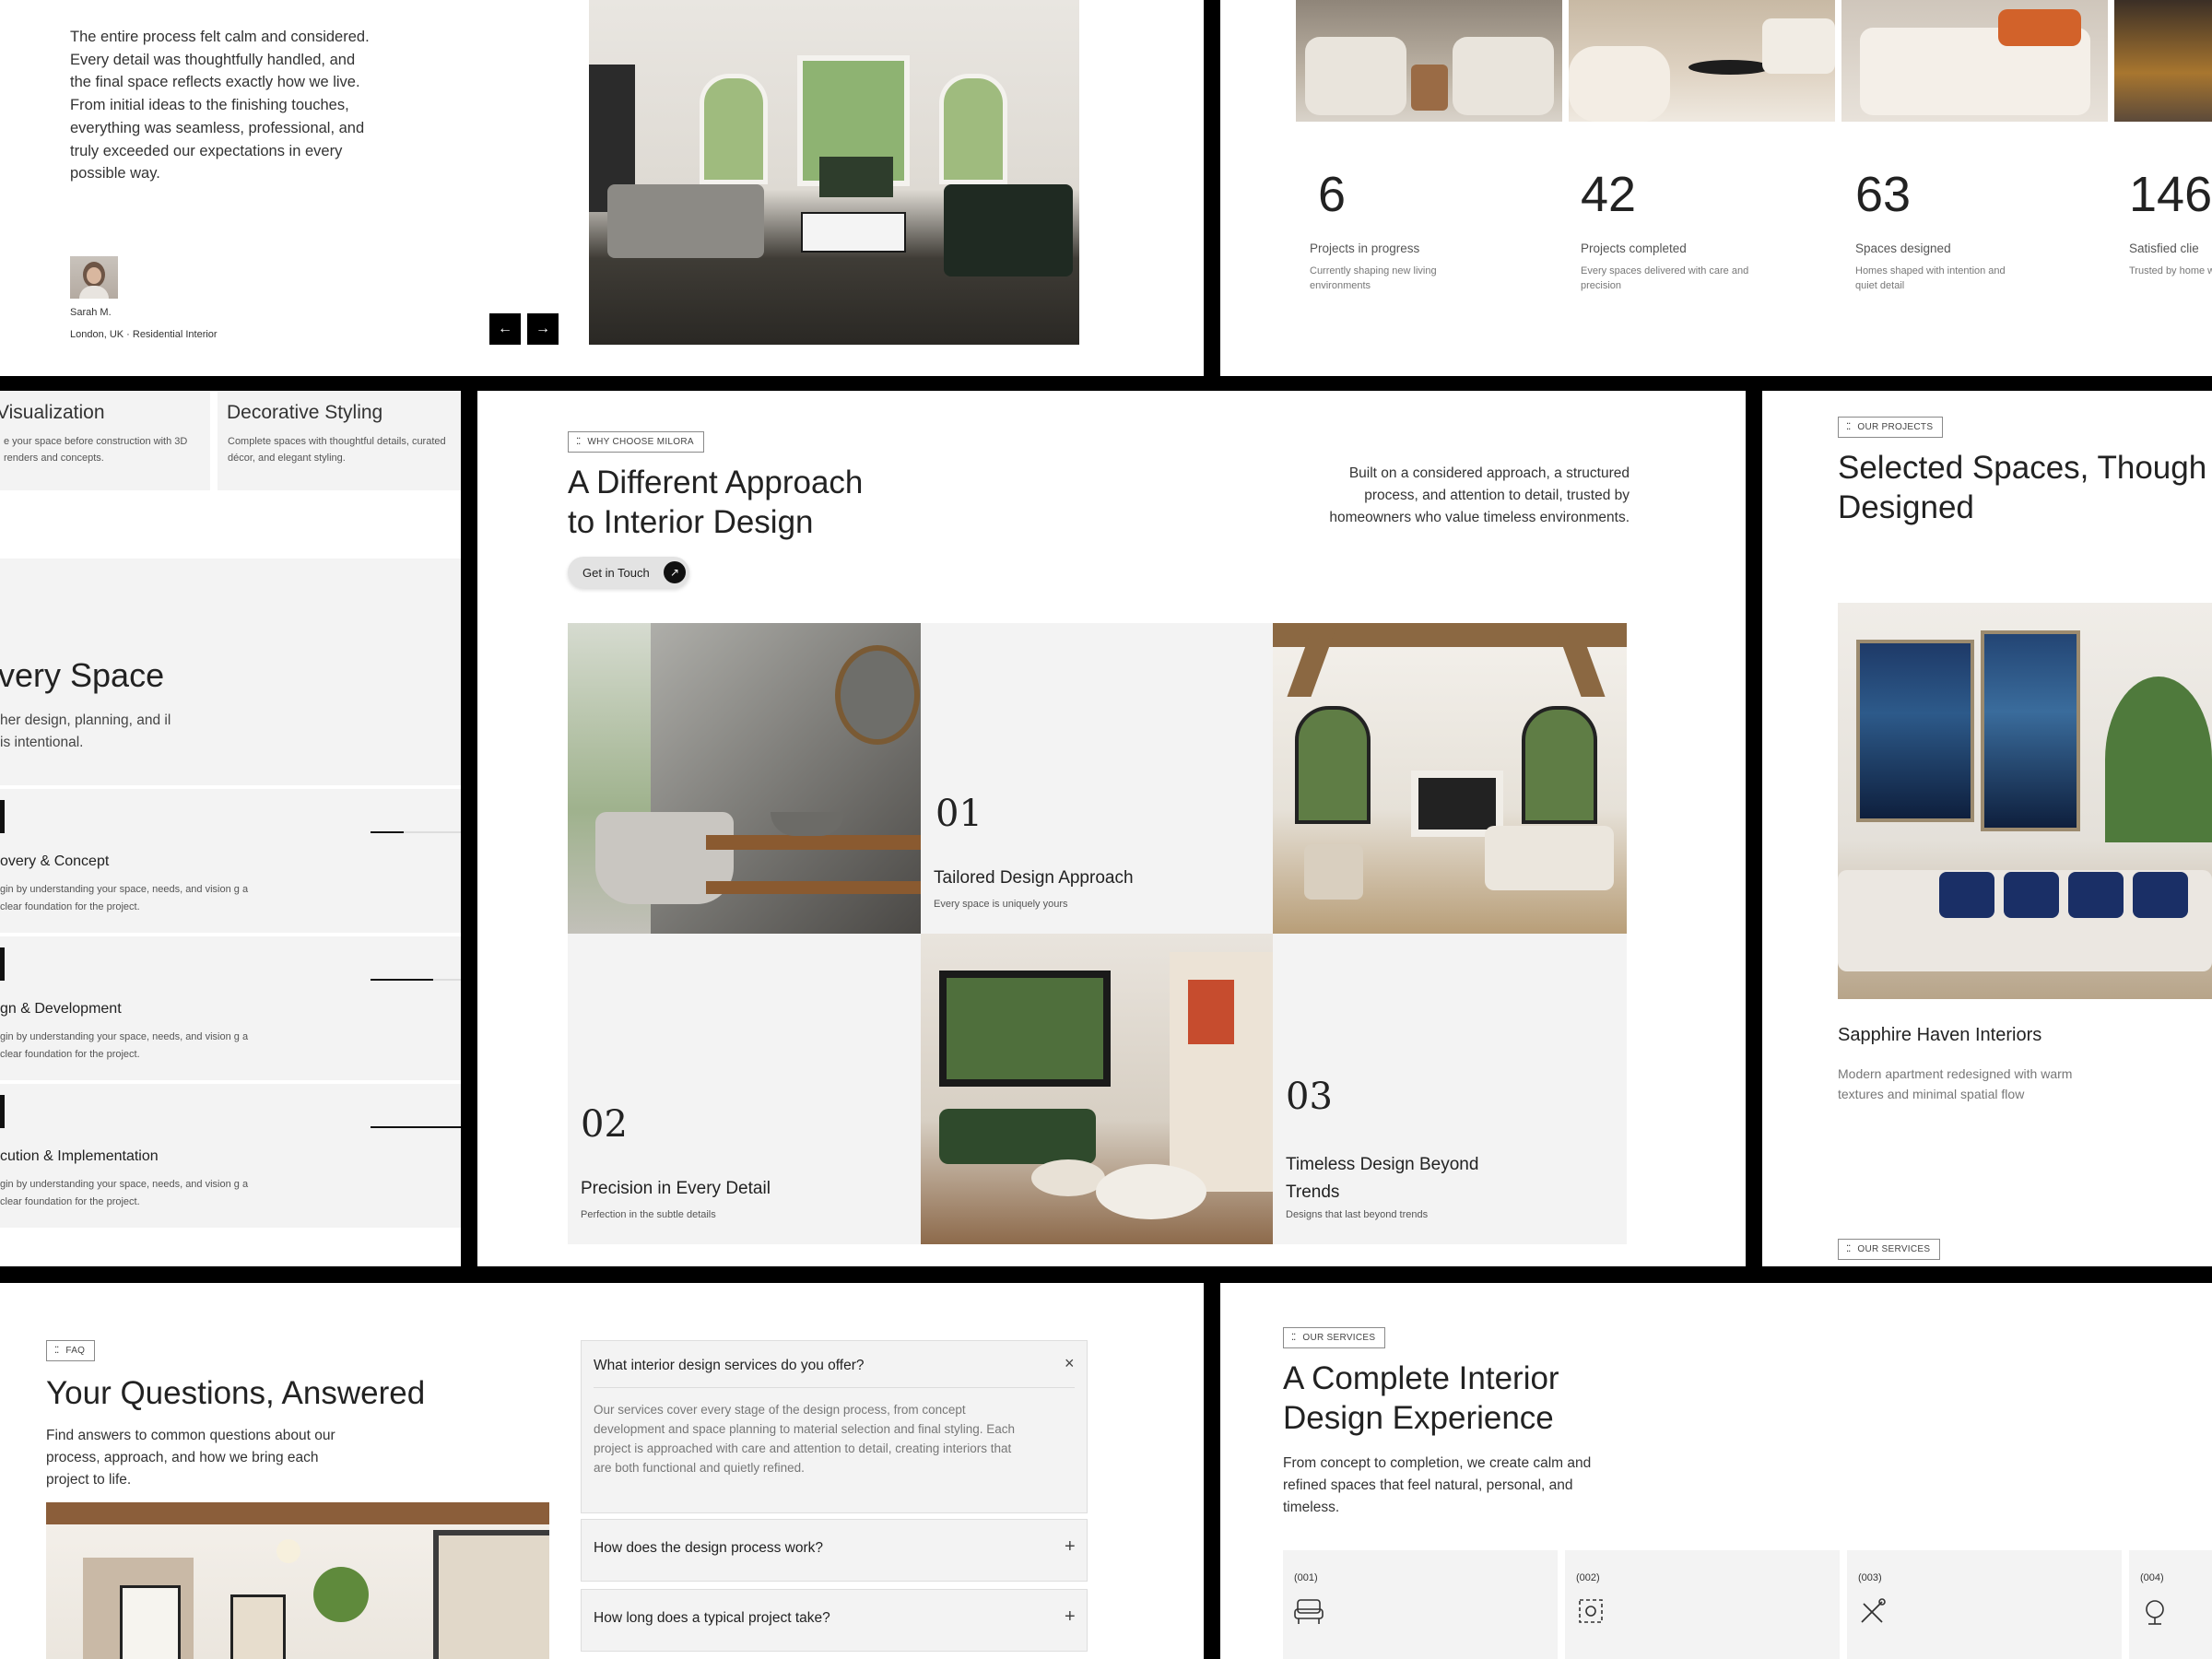  I want to click on stat-desc-4: Trusted by home who value thoug, so click(2170, 270).